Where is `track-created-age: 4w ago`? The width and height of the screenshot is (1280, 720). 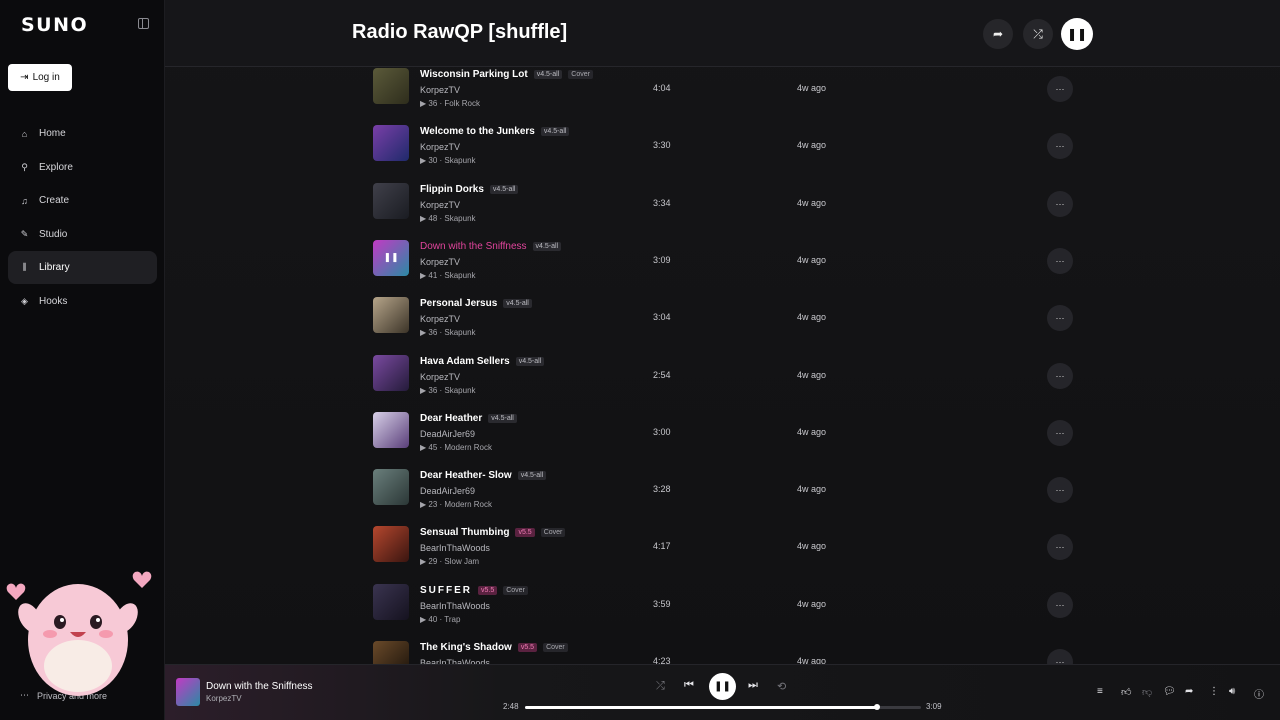 track-created-age: 4w ago is located at coordinates (812, 88).